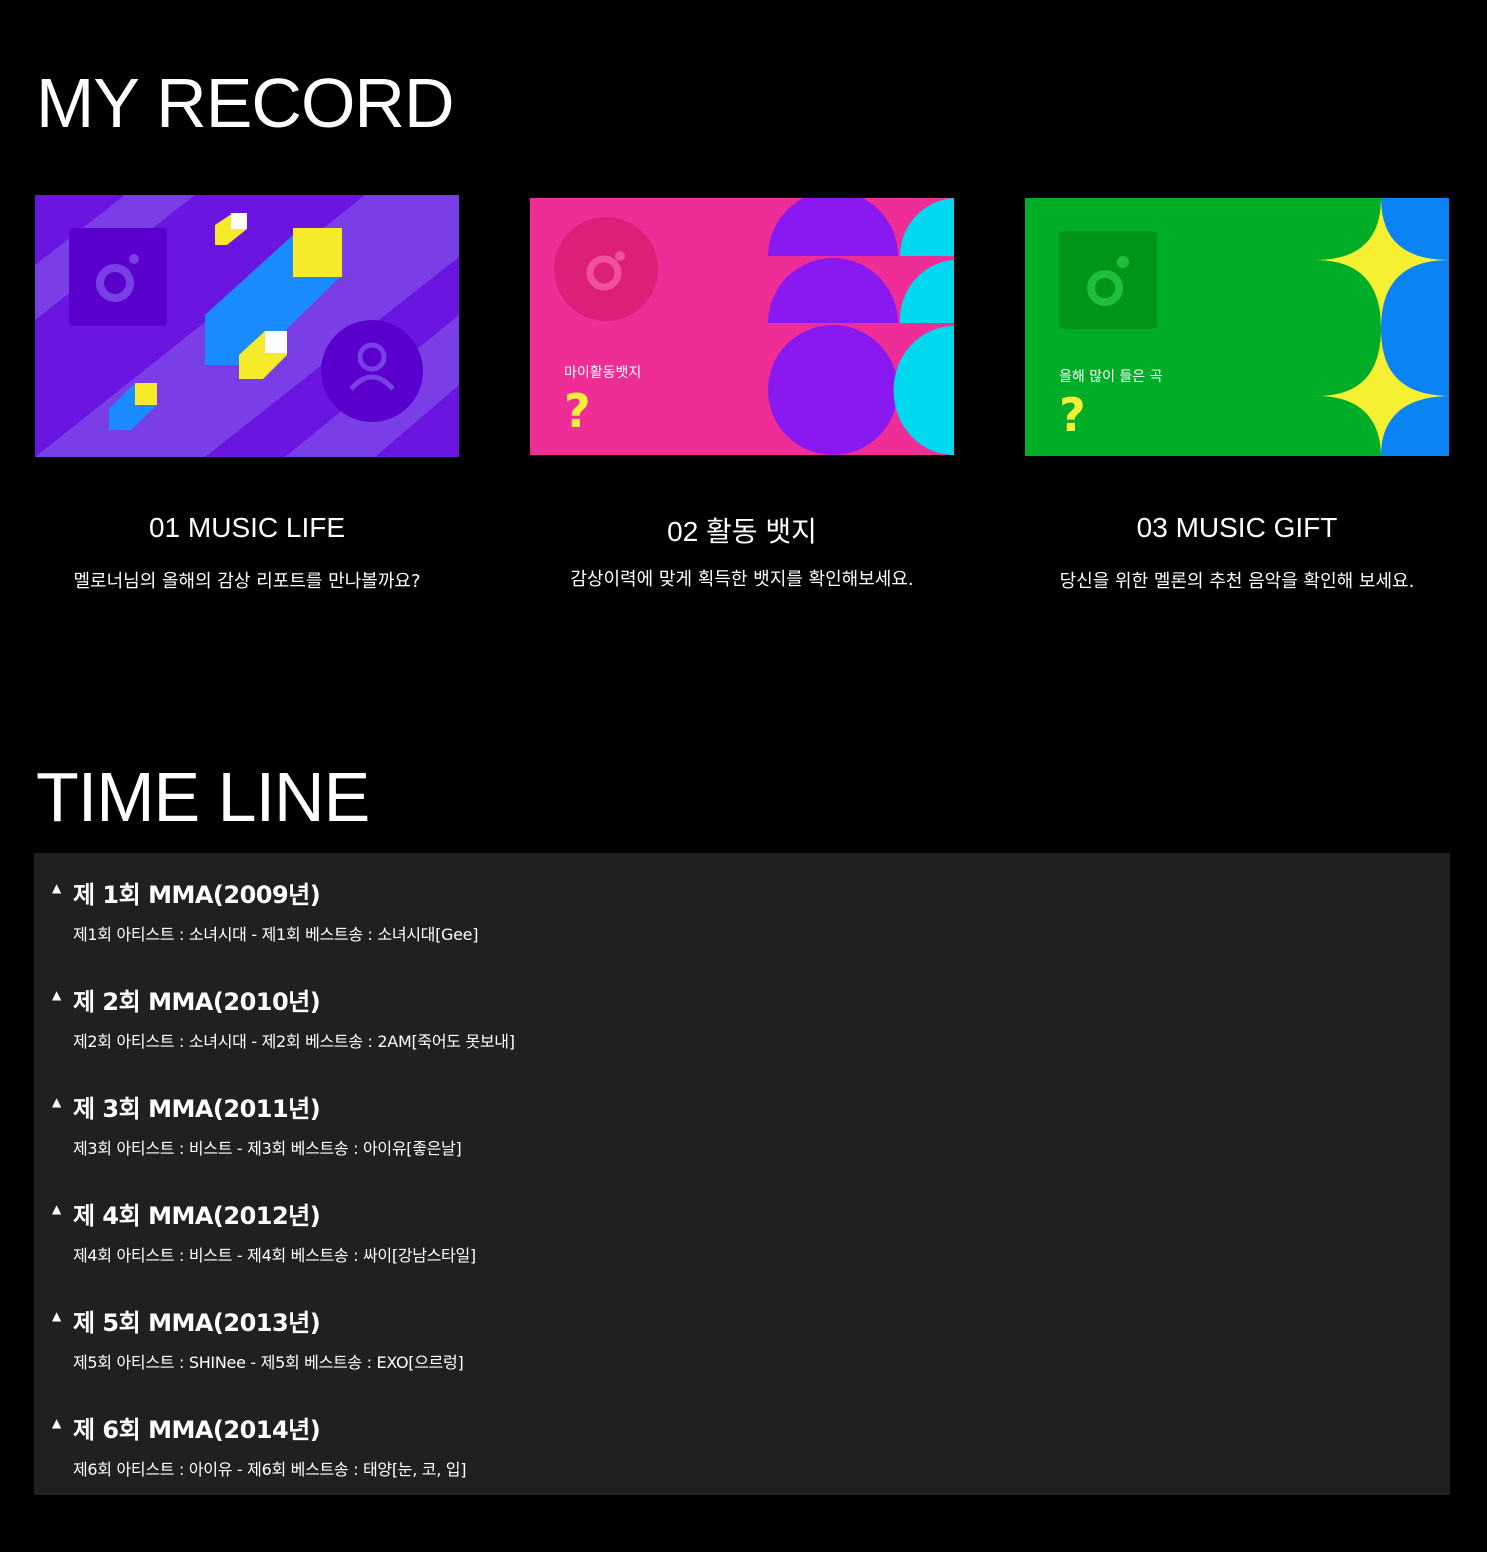  What do you see at coordinates (197, 1106) in the screenshot?
I see `timeline-item-heading: 제 3회 MMA(2011년)` at bounding box center [197, 1106].